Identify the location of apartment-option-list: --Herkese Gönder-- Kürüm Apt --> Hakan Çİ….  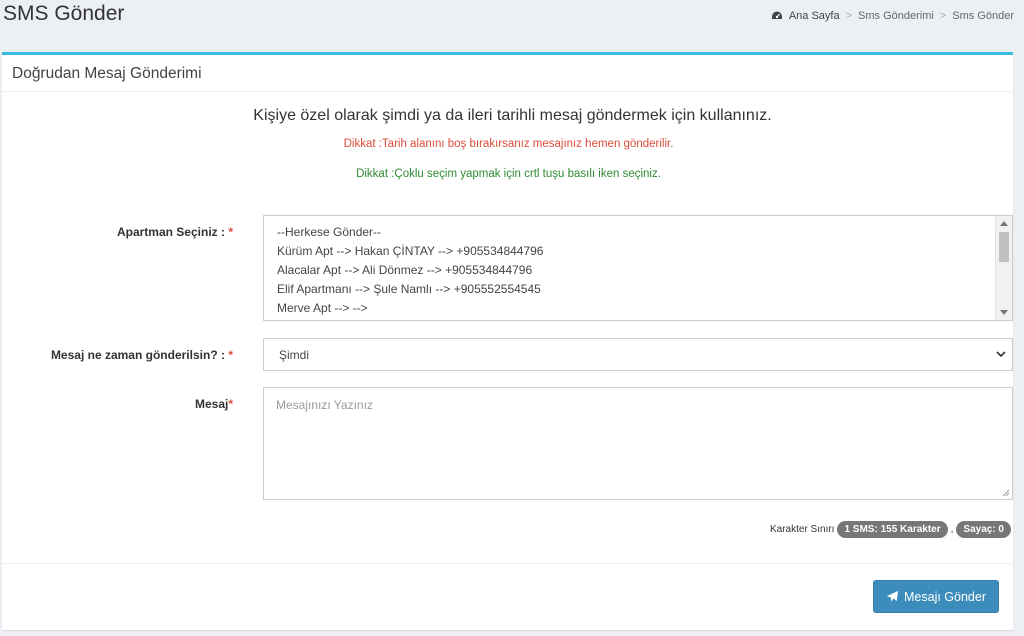
(638, 267).